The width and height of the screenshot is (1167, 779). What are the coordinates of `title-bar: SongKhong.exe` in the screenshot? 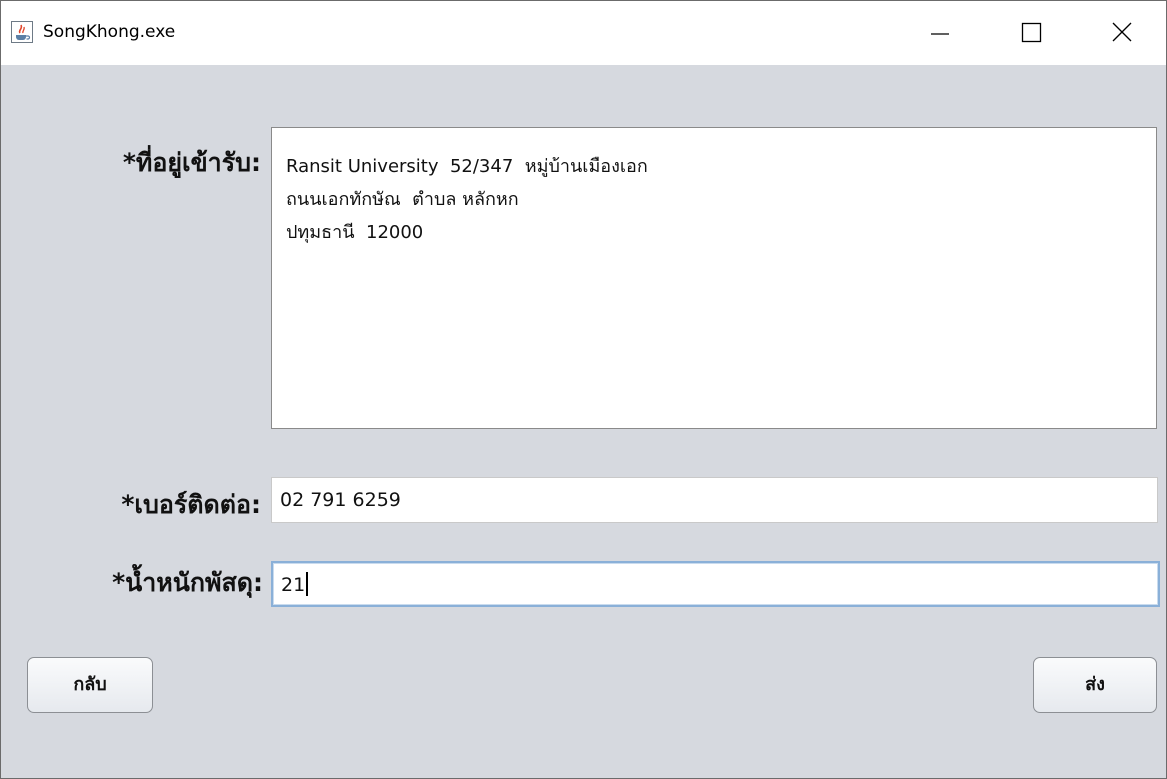 It's located at (583, 33).